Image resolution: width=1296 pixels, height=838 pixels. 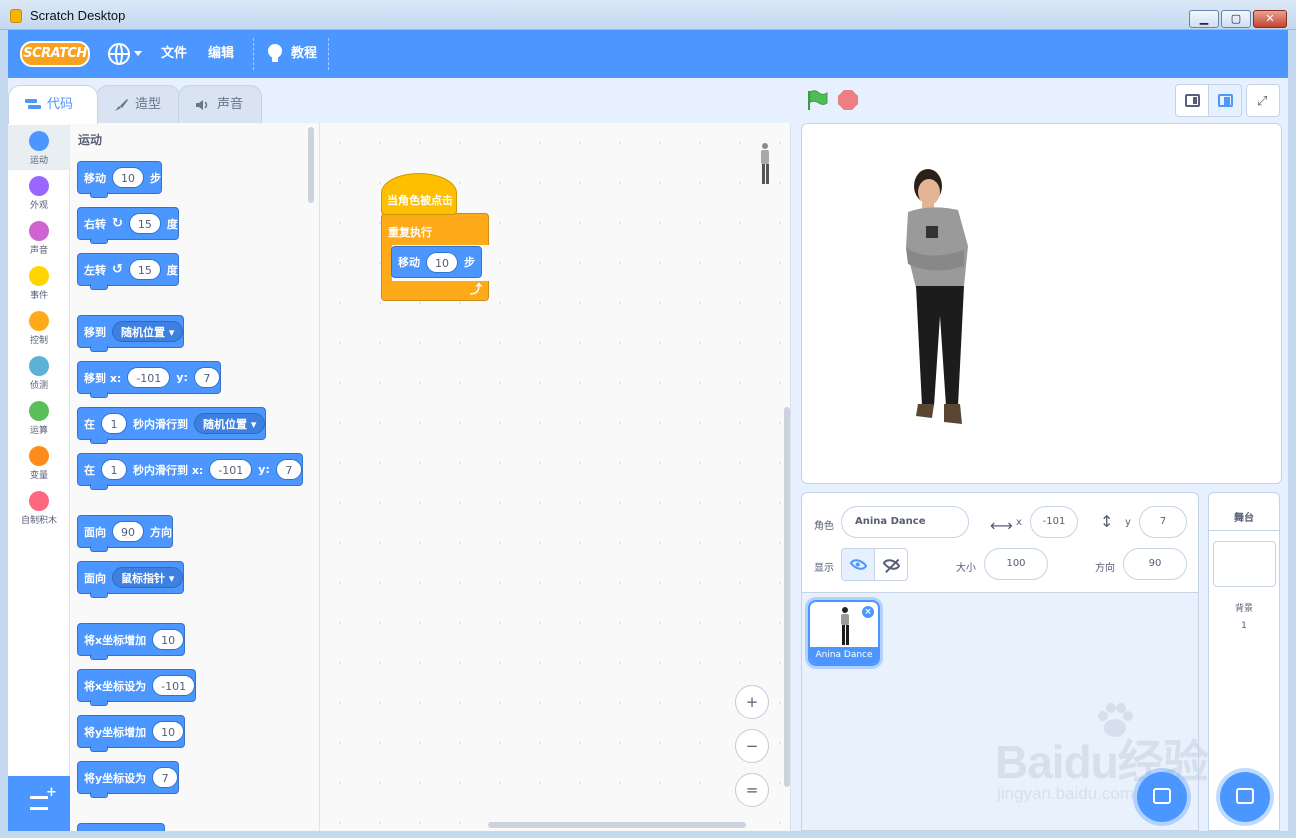 I want to click on block-goto-xy: 移到 x: -101 y: 7, so click(x=149, y=379).